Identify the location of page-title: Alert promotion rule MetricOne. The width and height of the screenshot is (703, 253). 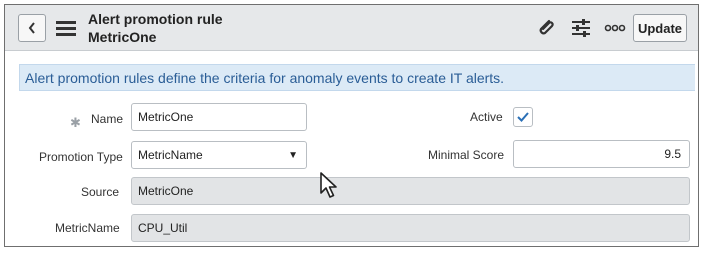
(155, 28).